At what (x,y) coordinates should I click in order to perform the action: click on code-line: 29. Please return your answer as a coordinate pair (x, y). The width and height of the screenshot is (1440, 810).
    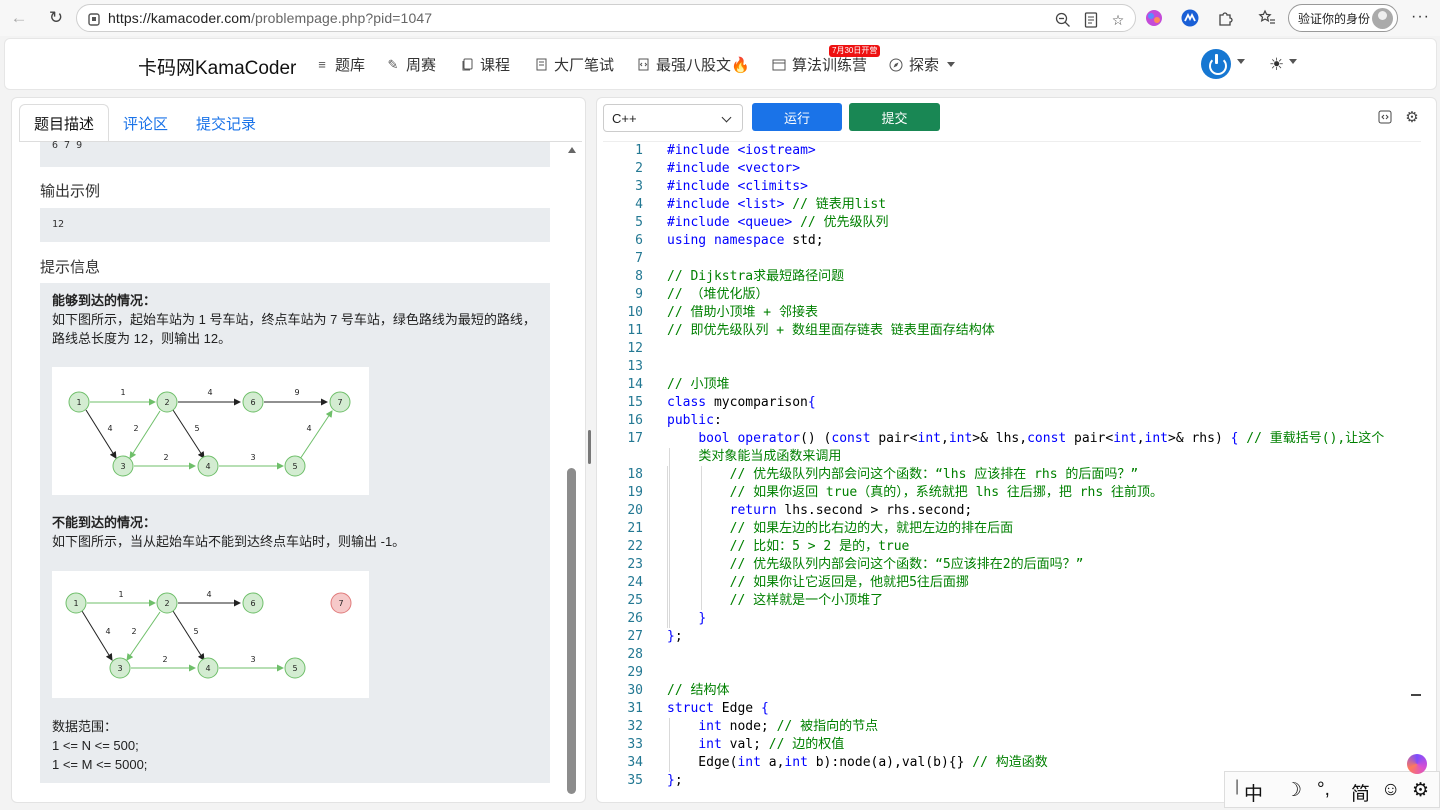
    Looking at the image, I should click on (1012, 673).